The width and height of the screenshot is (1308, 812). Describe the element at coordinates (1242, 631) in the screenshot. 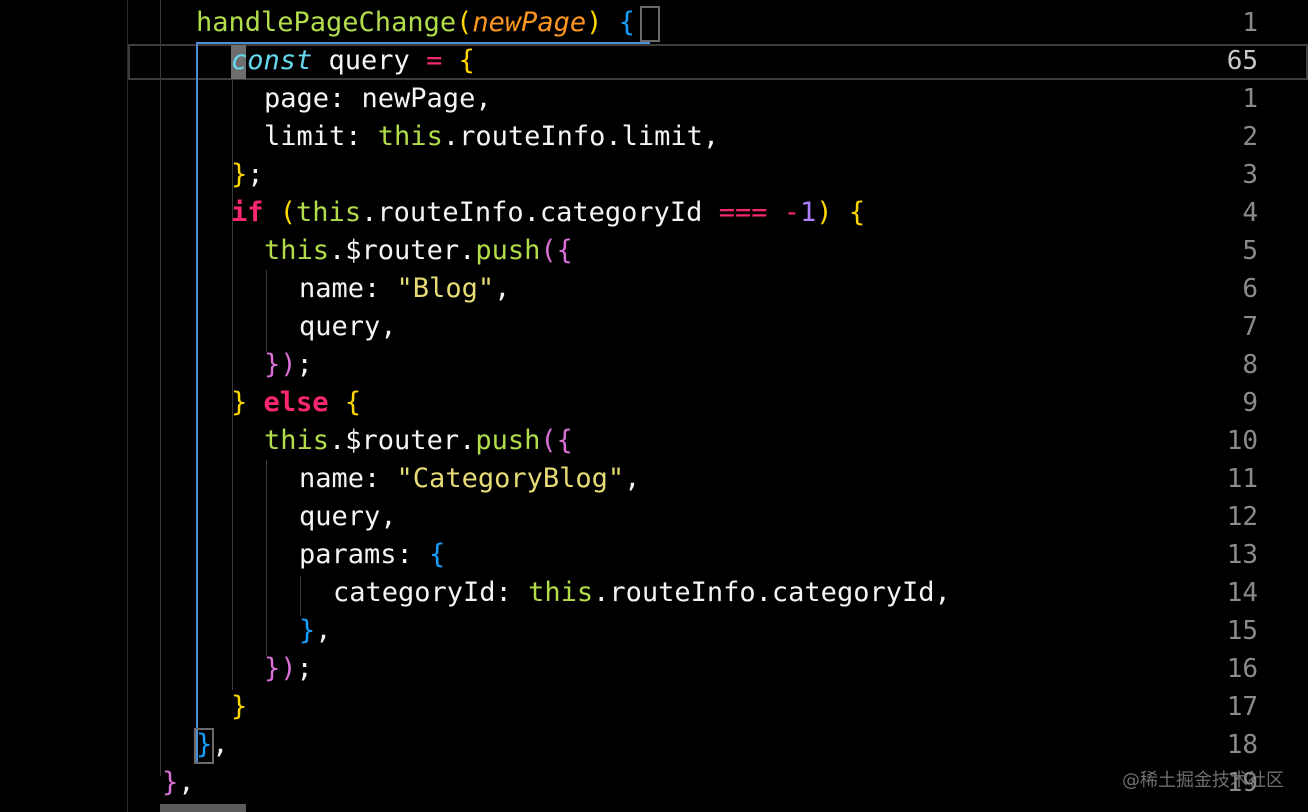

I see `line-number: 15` at that location.